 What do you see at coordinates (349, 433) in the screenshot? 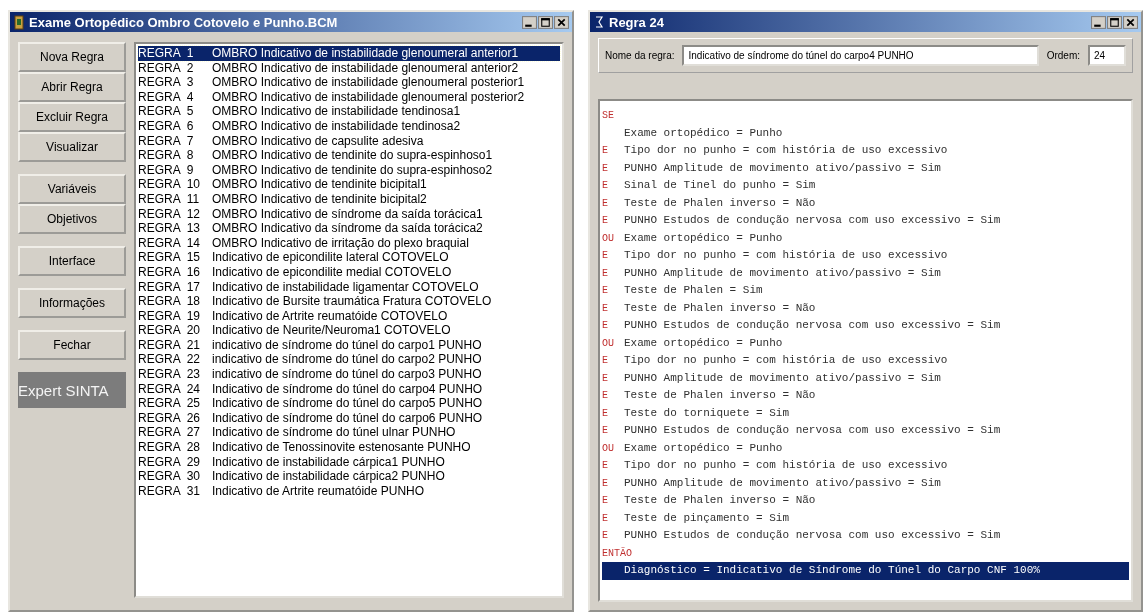
I see `rule-item: REGRA 27 Indicativo de síndrome do túnel ulnar PUNHO` at bounding box center [349, 433].